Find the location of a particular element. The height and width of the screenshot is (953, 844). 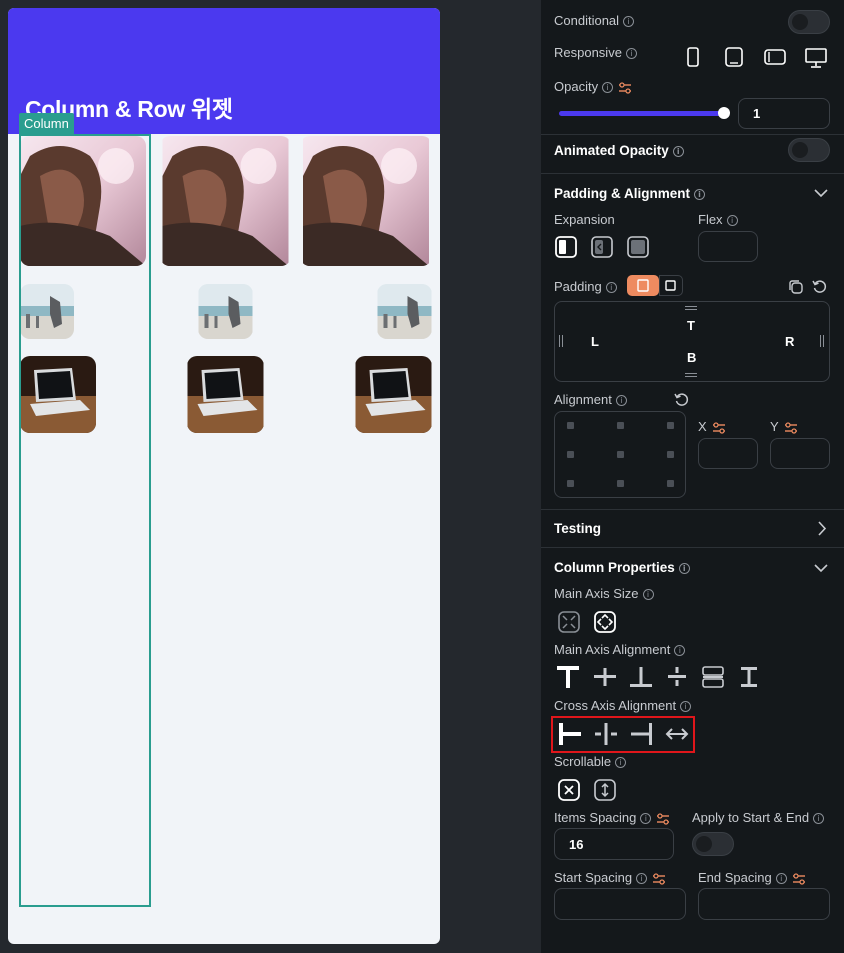

alignment-y-input is located at coordinates (800, 453).